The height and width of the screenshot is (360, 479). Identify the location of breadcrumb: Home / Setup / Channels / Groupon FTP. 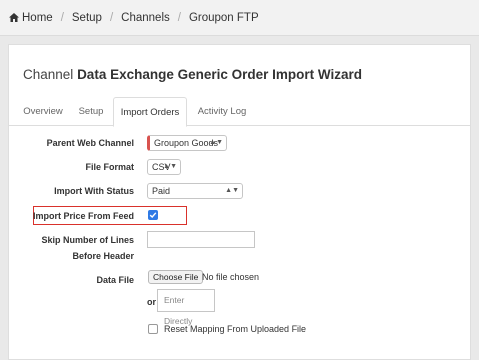
(239, 18).